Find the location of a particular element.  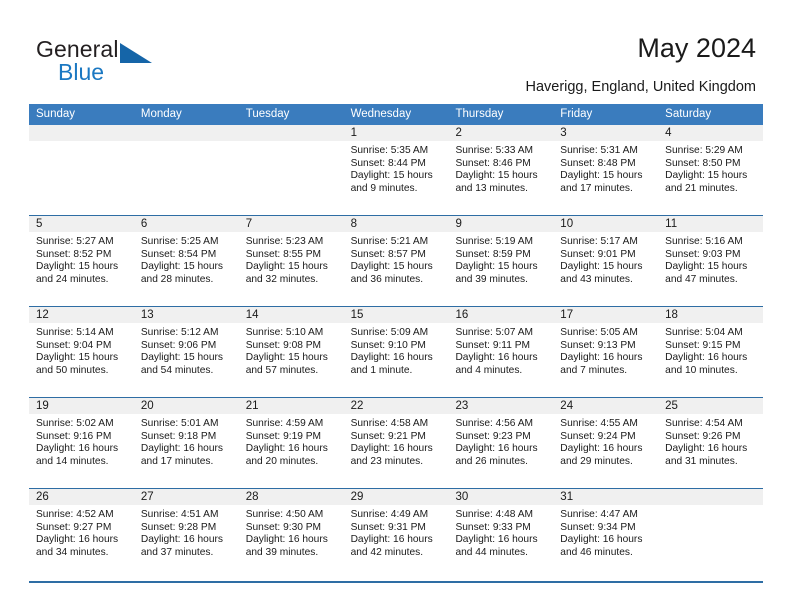

day-number: 17 is located at coordinates (606, 315).